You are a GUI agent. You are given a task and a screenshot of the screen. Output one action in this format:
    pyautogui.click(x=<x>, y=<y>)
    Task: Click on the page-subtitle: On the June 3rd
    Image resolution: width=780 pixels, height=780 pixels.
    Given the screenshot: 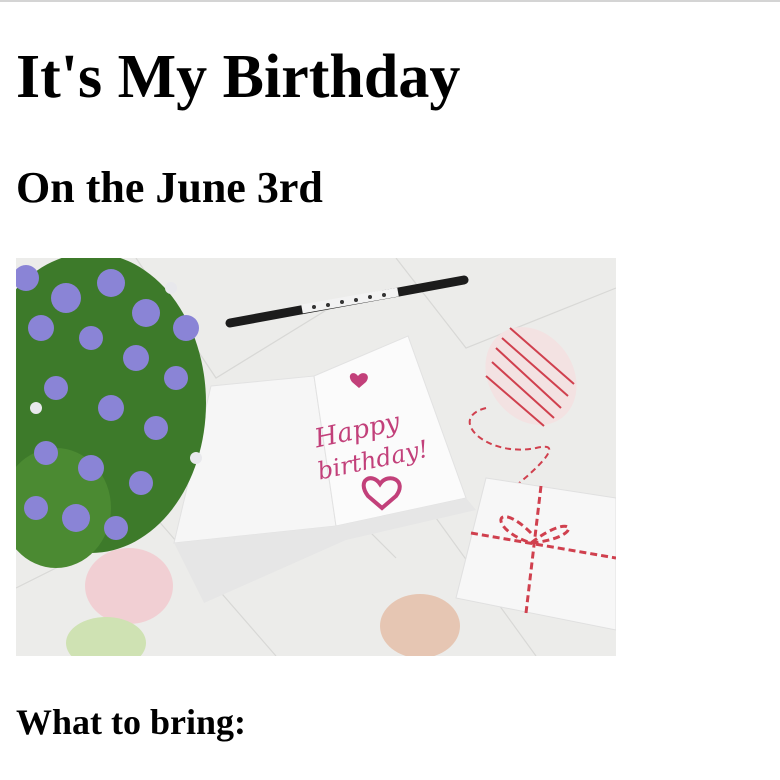 What is the action you would take?
    pyautogui.click(x=169, y=187)
    